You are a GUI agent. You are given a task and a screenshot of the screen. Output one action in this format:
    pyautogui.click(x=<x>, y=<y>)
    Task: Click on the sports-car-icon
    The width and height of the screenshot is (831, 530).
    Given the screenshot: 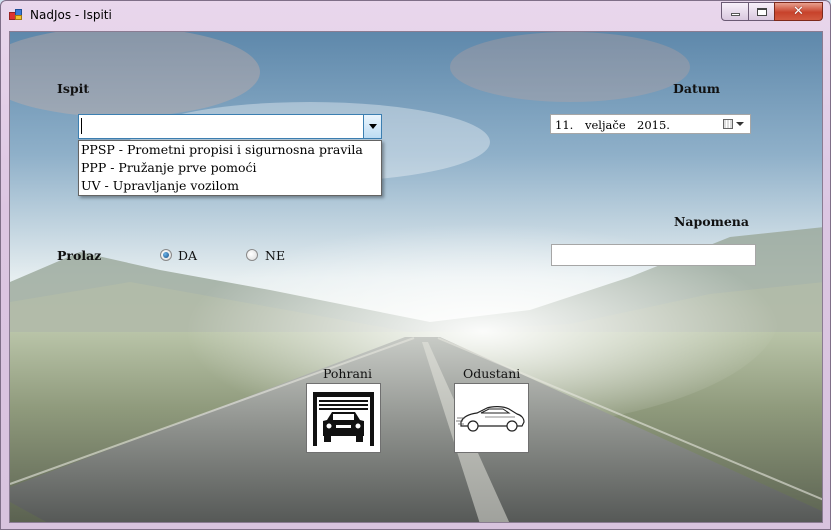 What is the action you would take?
    pyautogui.click(x=490, y=419)
    